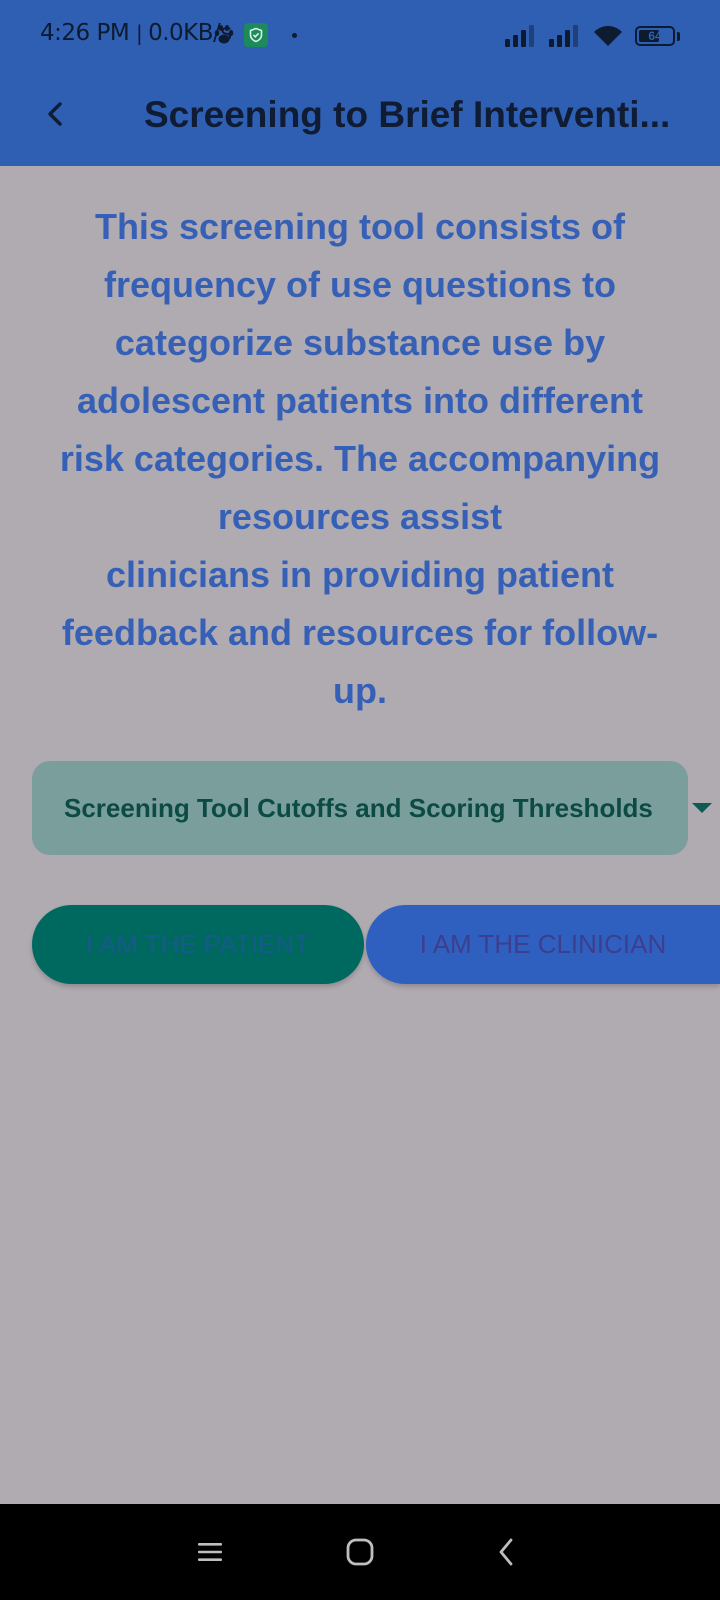 This screenshot has width=720, height=1600. Describe the element at coordinates (294, 35) in the screenshot. I see `dot-icon` at that location.